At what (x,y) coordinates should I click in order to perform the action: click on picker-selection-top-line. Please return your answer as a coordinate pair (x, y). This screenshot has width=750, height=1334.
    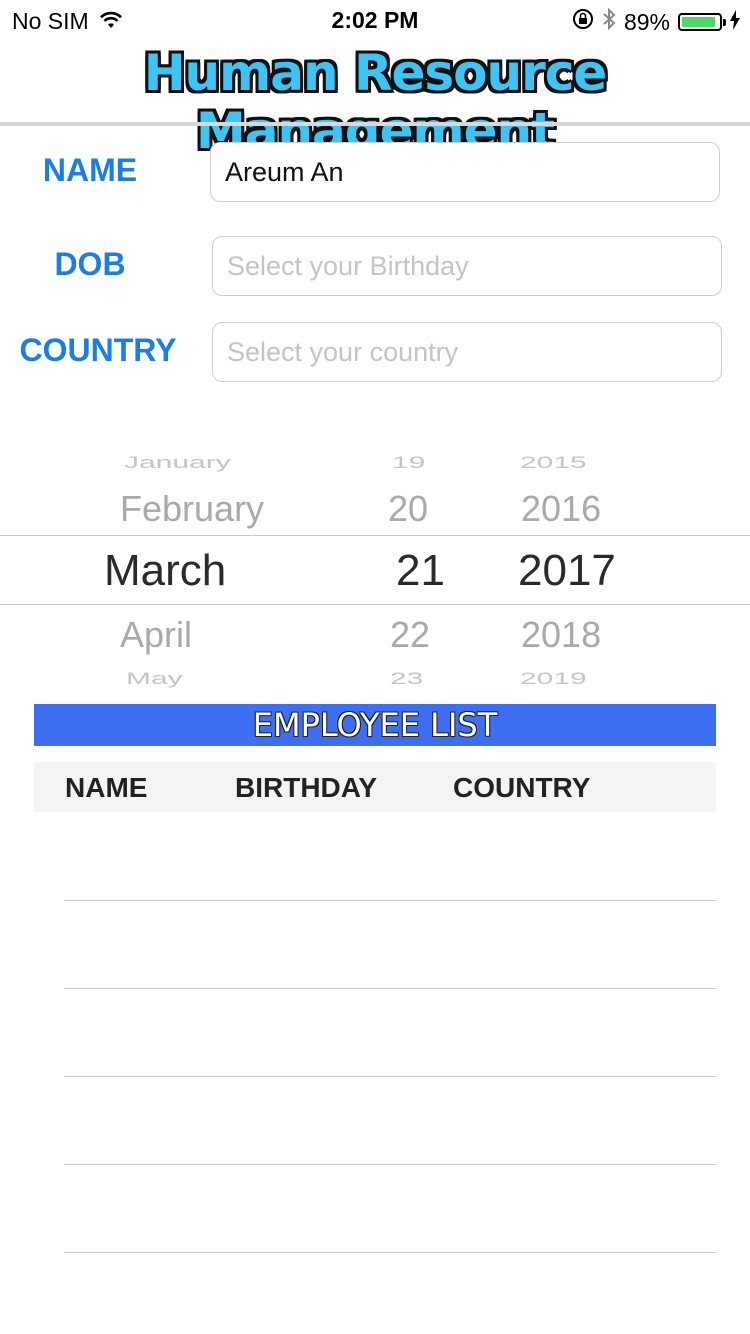
    Looking at the image, I should click on (375, 535).